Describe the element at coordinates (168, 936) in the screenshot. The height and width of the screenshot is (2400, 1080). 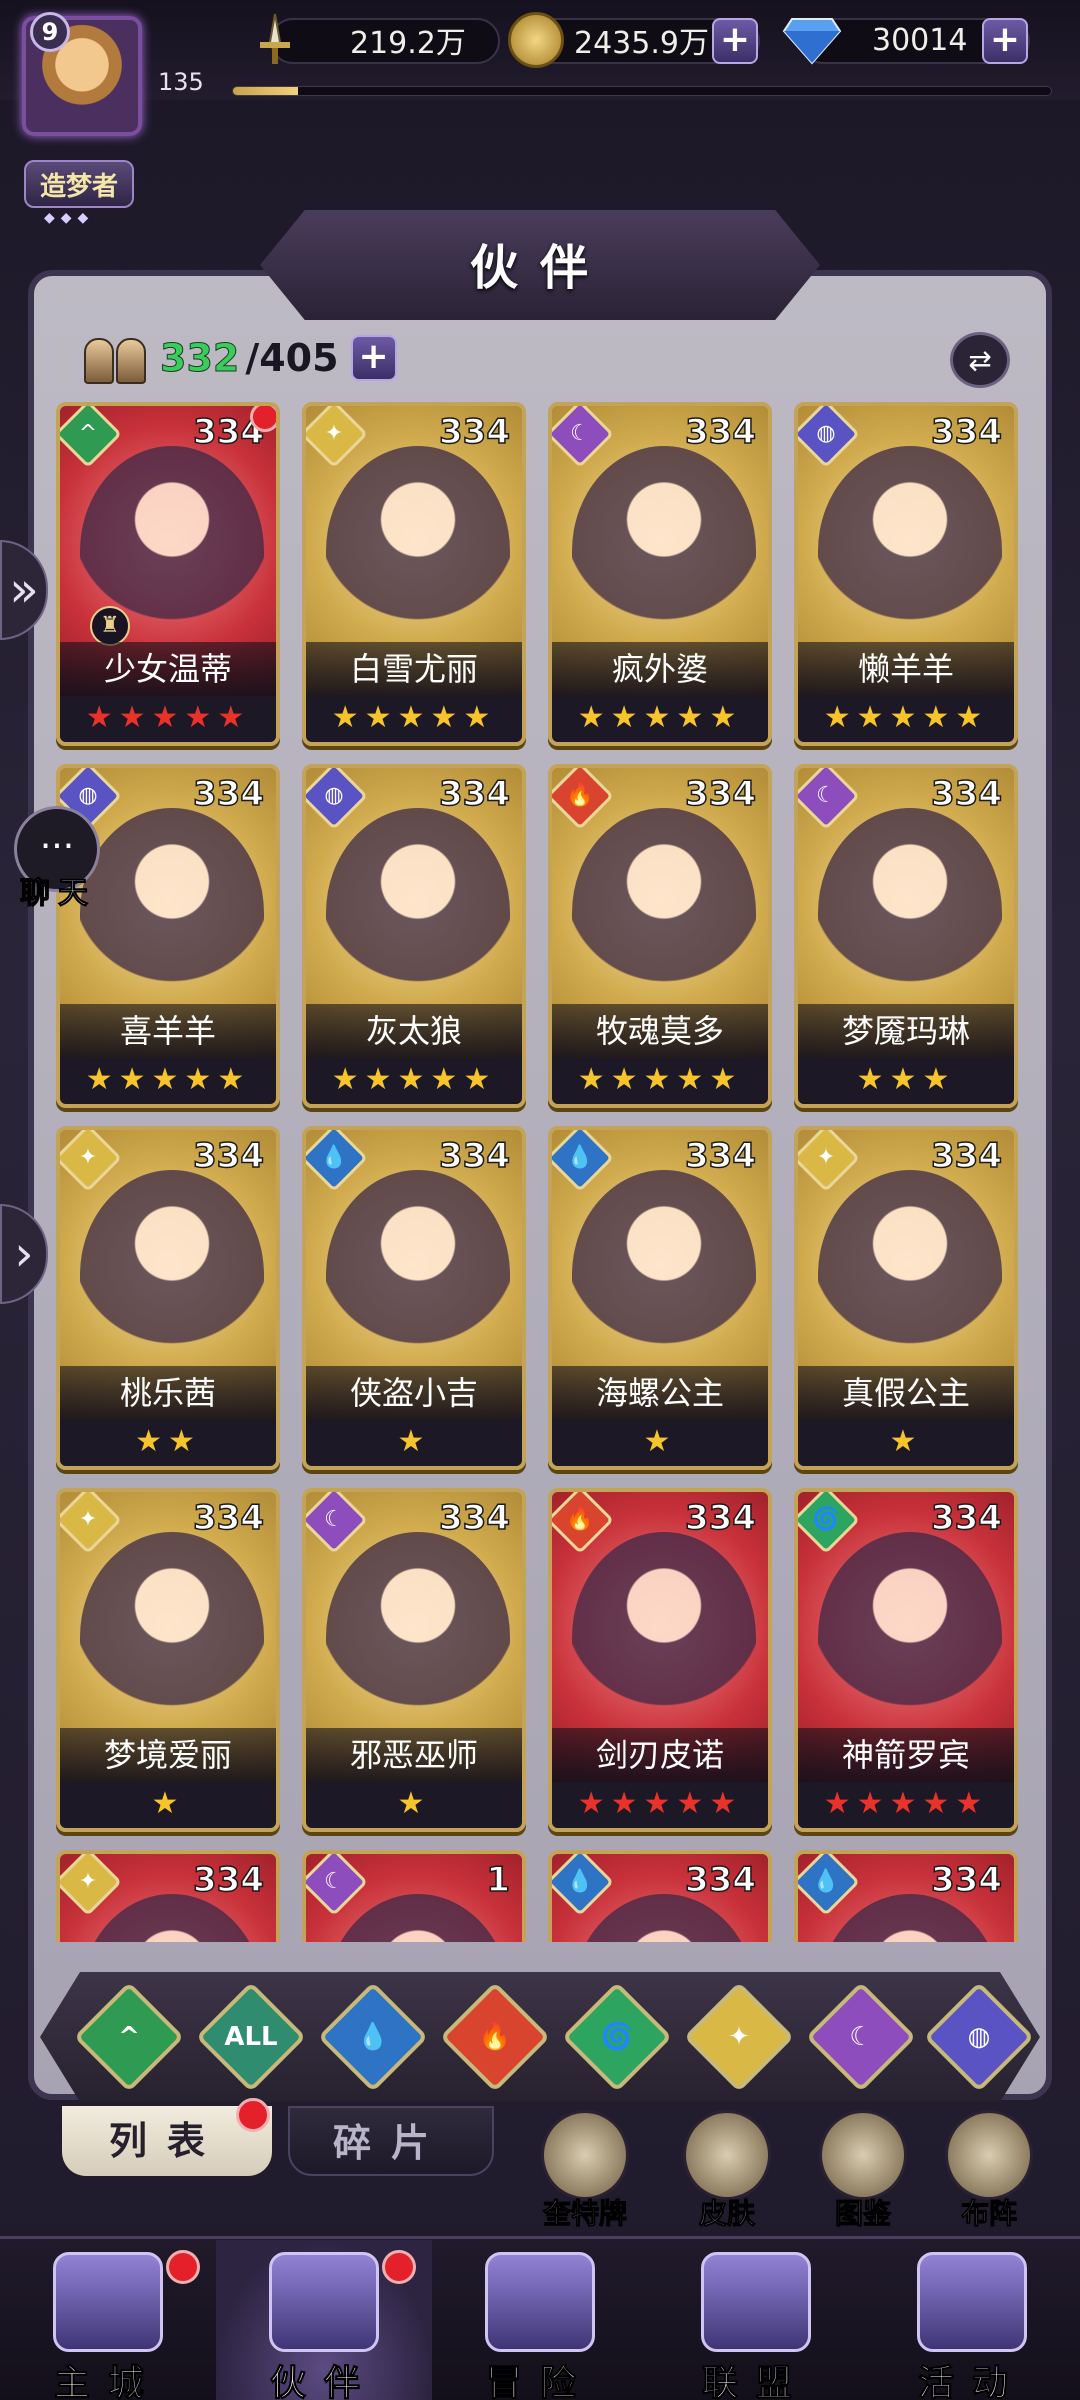
I see `partner-card: ◍ 334 喜羊羊 ★★★★★` at that location.